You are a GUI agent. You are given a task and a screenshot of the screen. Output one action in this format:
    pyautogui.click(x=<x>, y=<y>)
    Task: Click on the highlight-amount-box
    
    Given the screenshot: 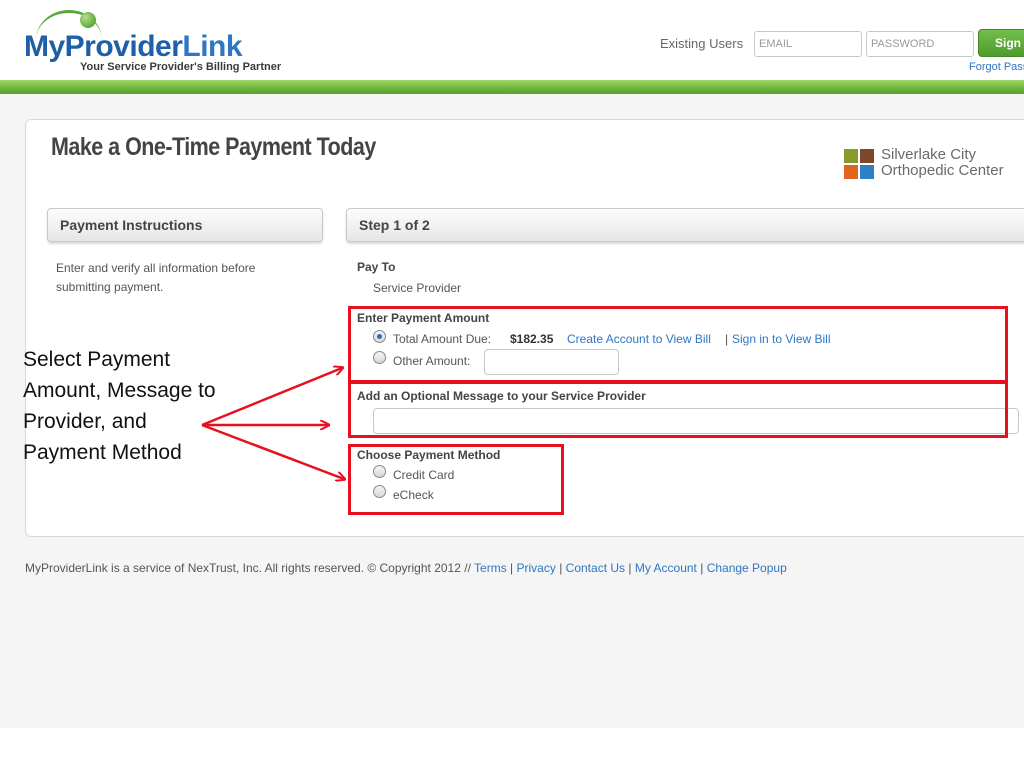 What is the action you would take?
    pyautogui.click(x=678, y=344)
    